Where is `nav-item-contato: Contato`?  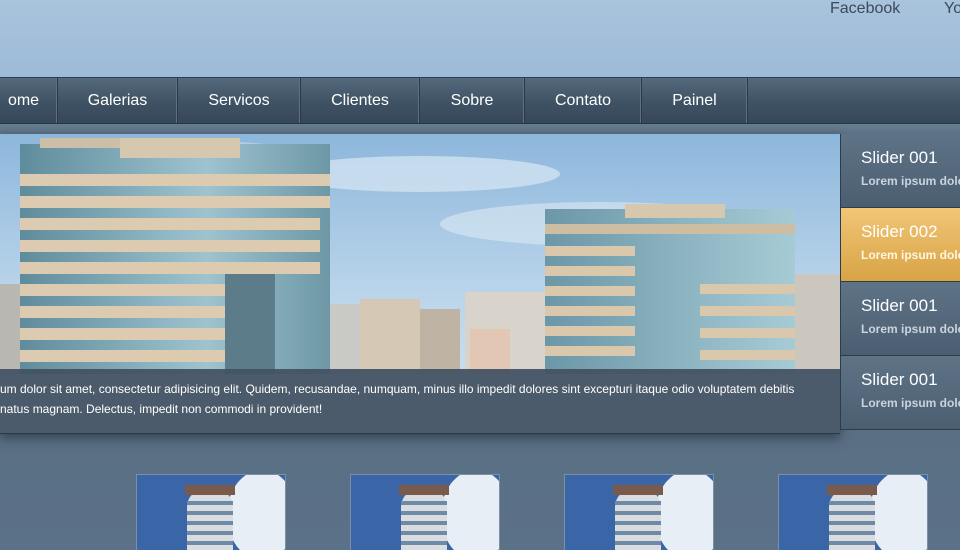
nav-item-contato: Contato is located at coordinates (583, 100).